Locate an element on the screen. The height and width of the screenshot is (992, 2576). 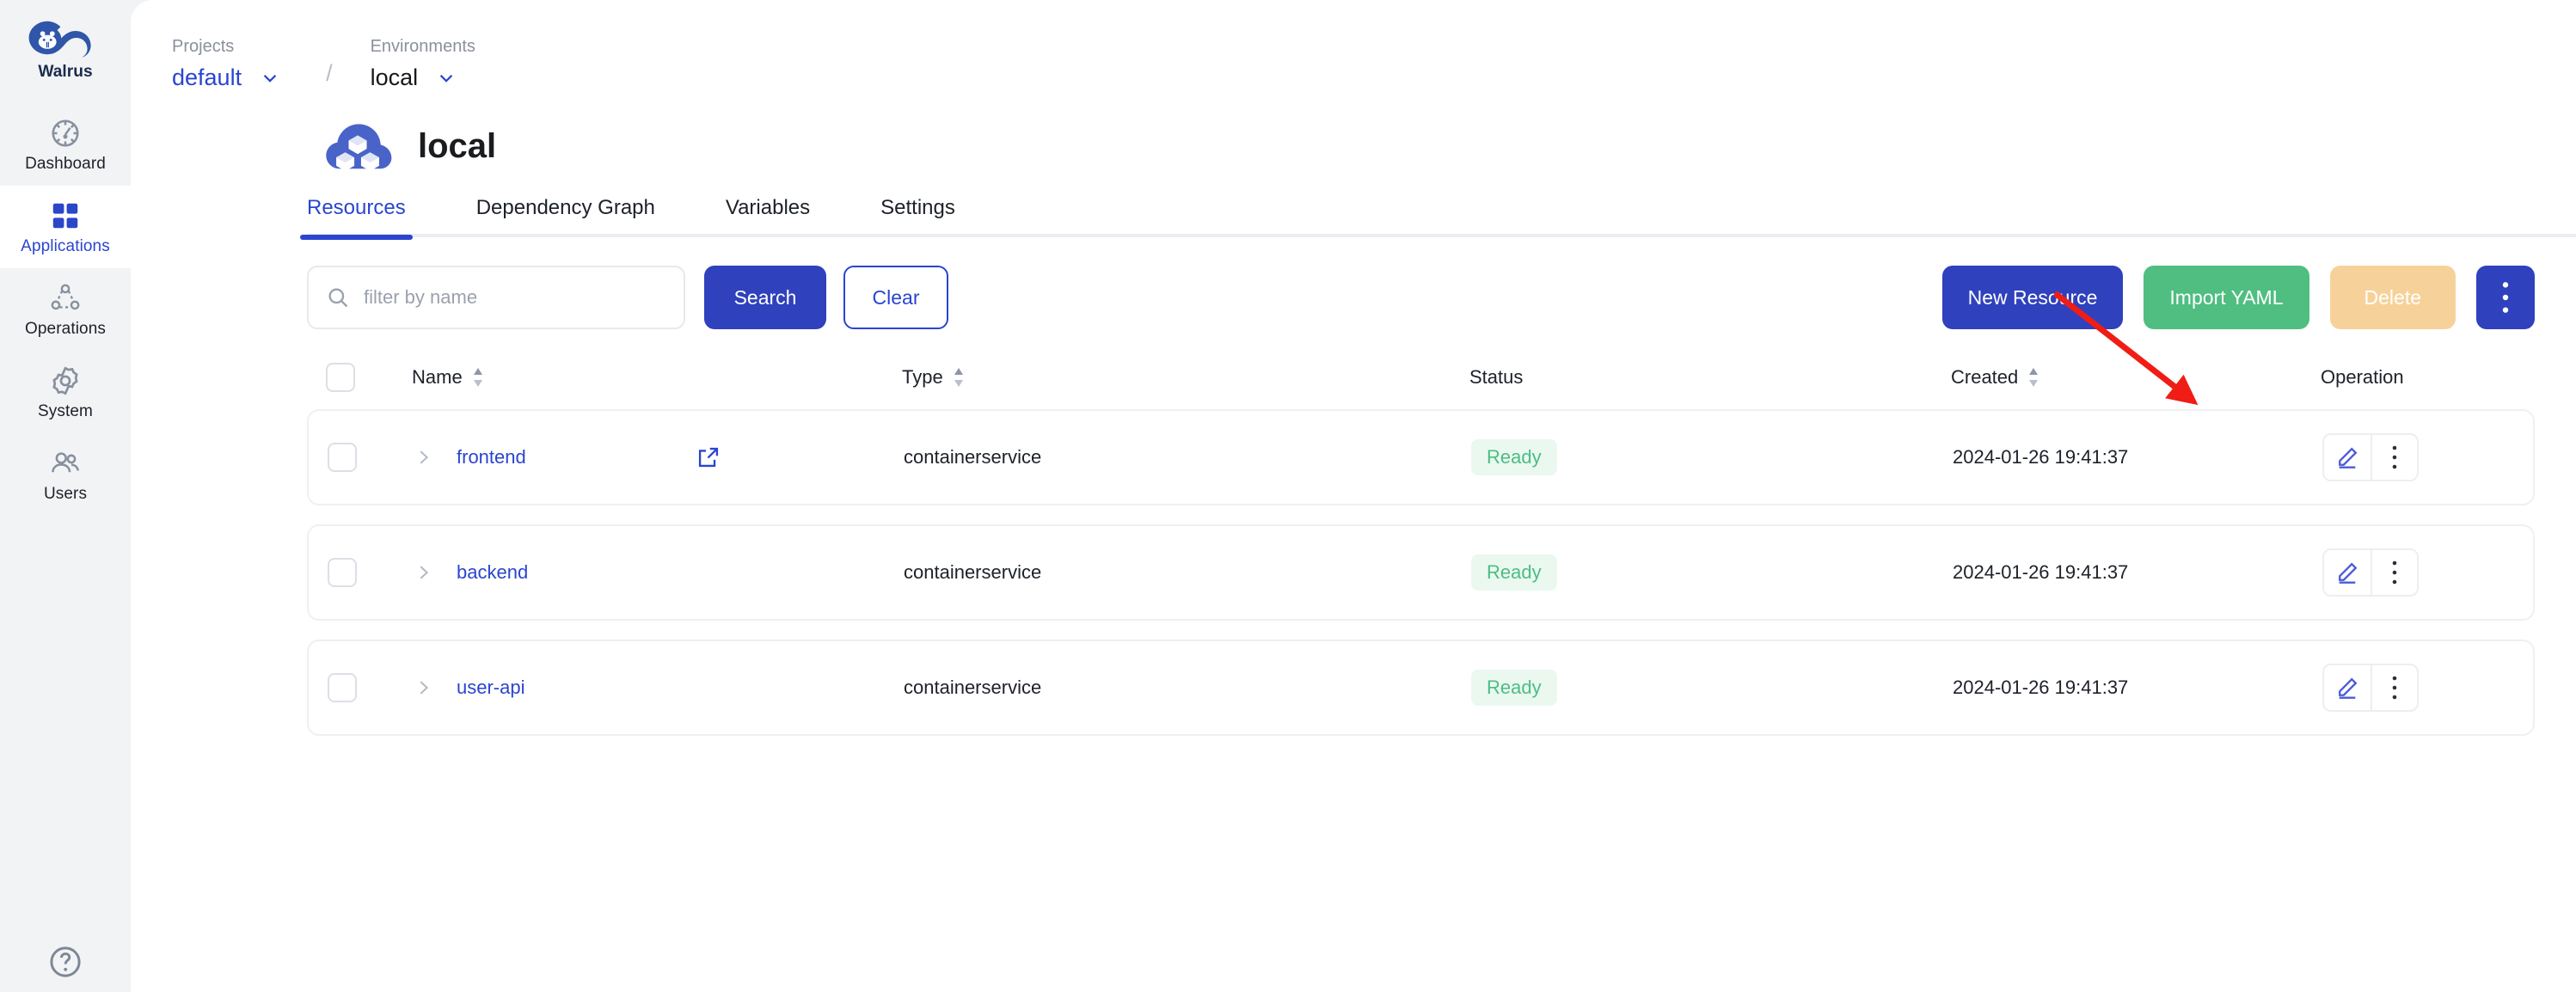
sidebar-help is located at coordinates (65, 962).